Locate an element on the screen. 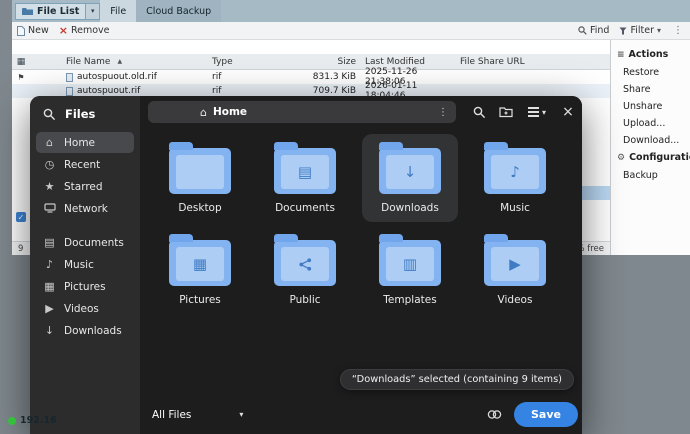  options-button is located at coordinates (494, 415).